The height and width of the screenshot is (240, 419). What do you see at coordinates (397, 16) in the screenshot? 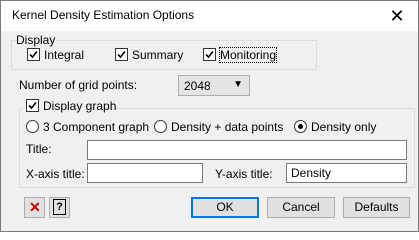
I see `close-icon: ✕` at bounding box center [397, 16].